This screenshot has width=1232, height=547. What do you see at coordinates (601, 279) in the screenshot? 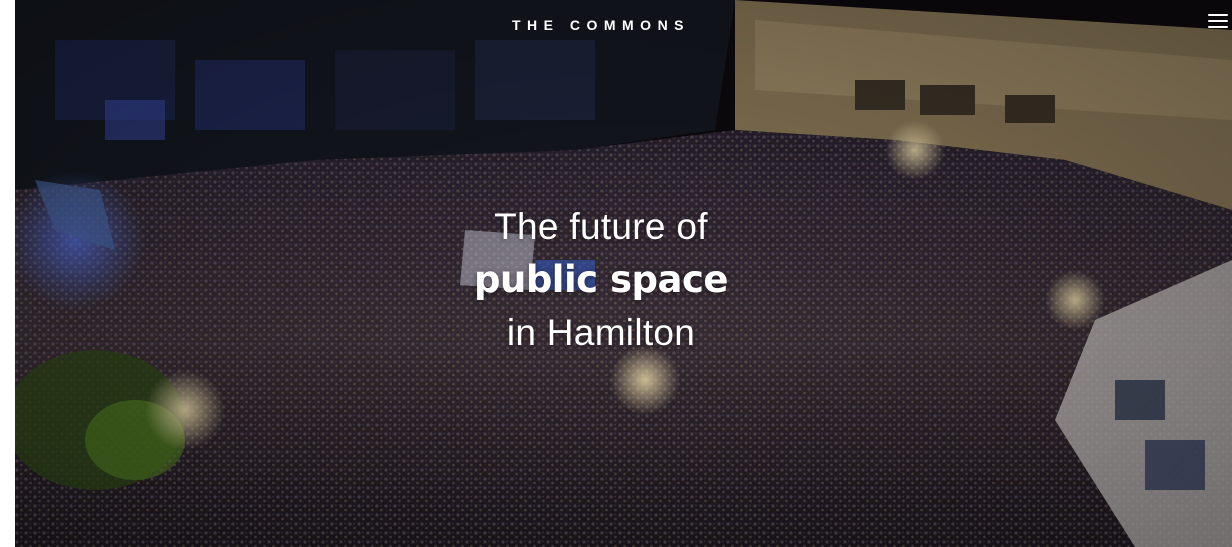
I see `headline-line-2: public space` at bounding box center [601, 279].